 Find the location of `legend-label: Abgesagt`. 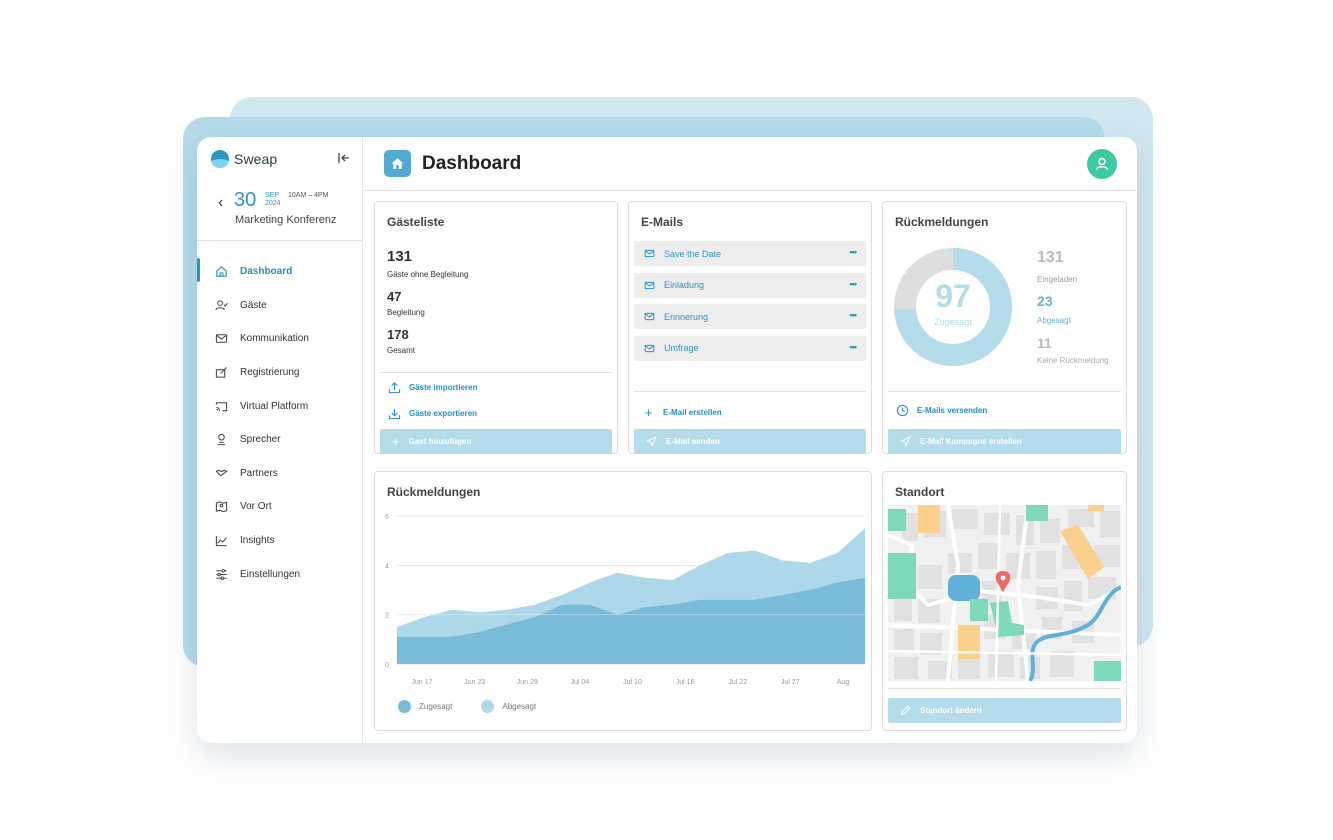

legend-label: Abgesagt is located at coordinates (519, 706).